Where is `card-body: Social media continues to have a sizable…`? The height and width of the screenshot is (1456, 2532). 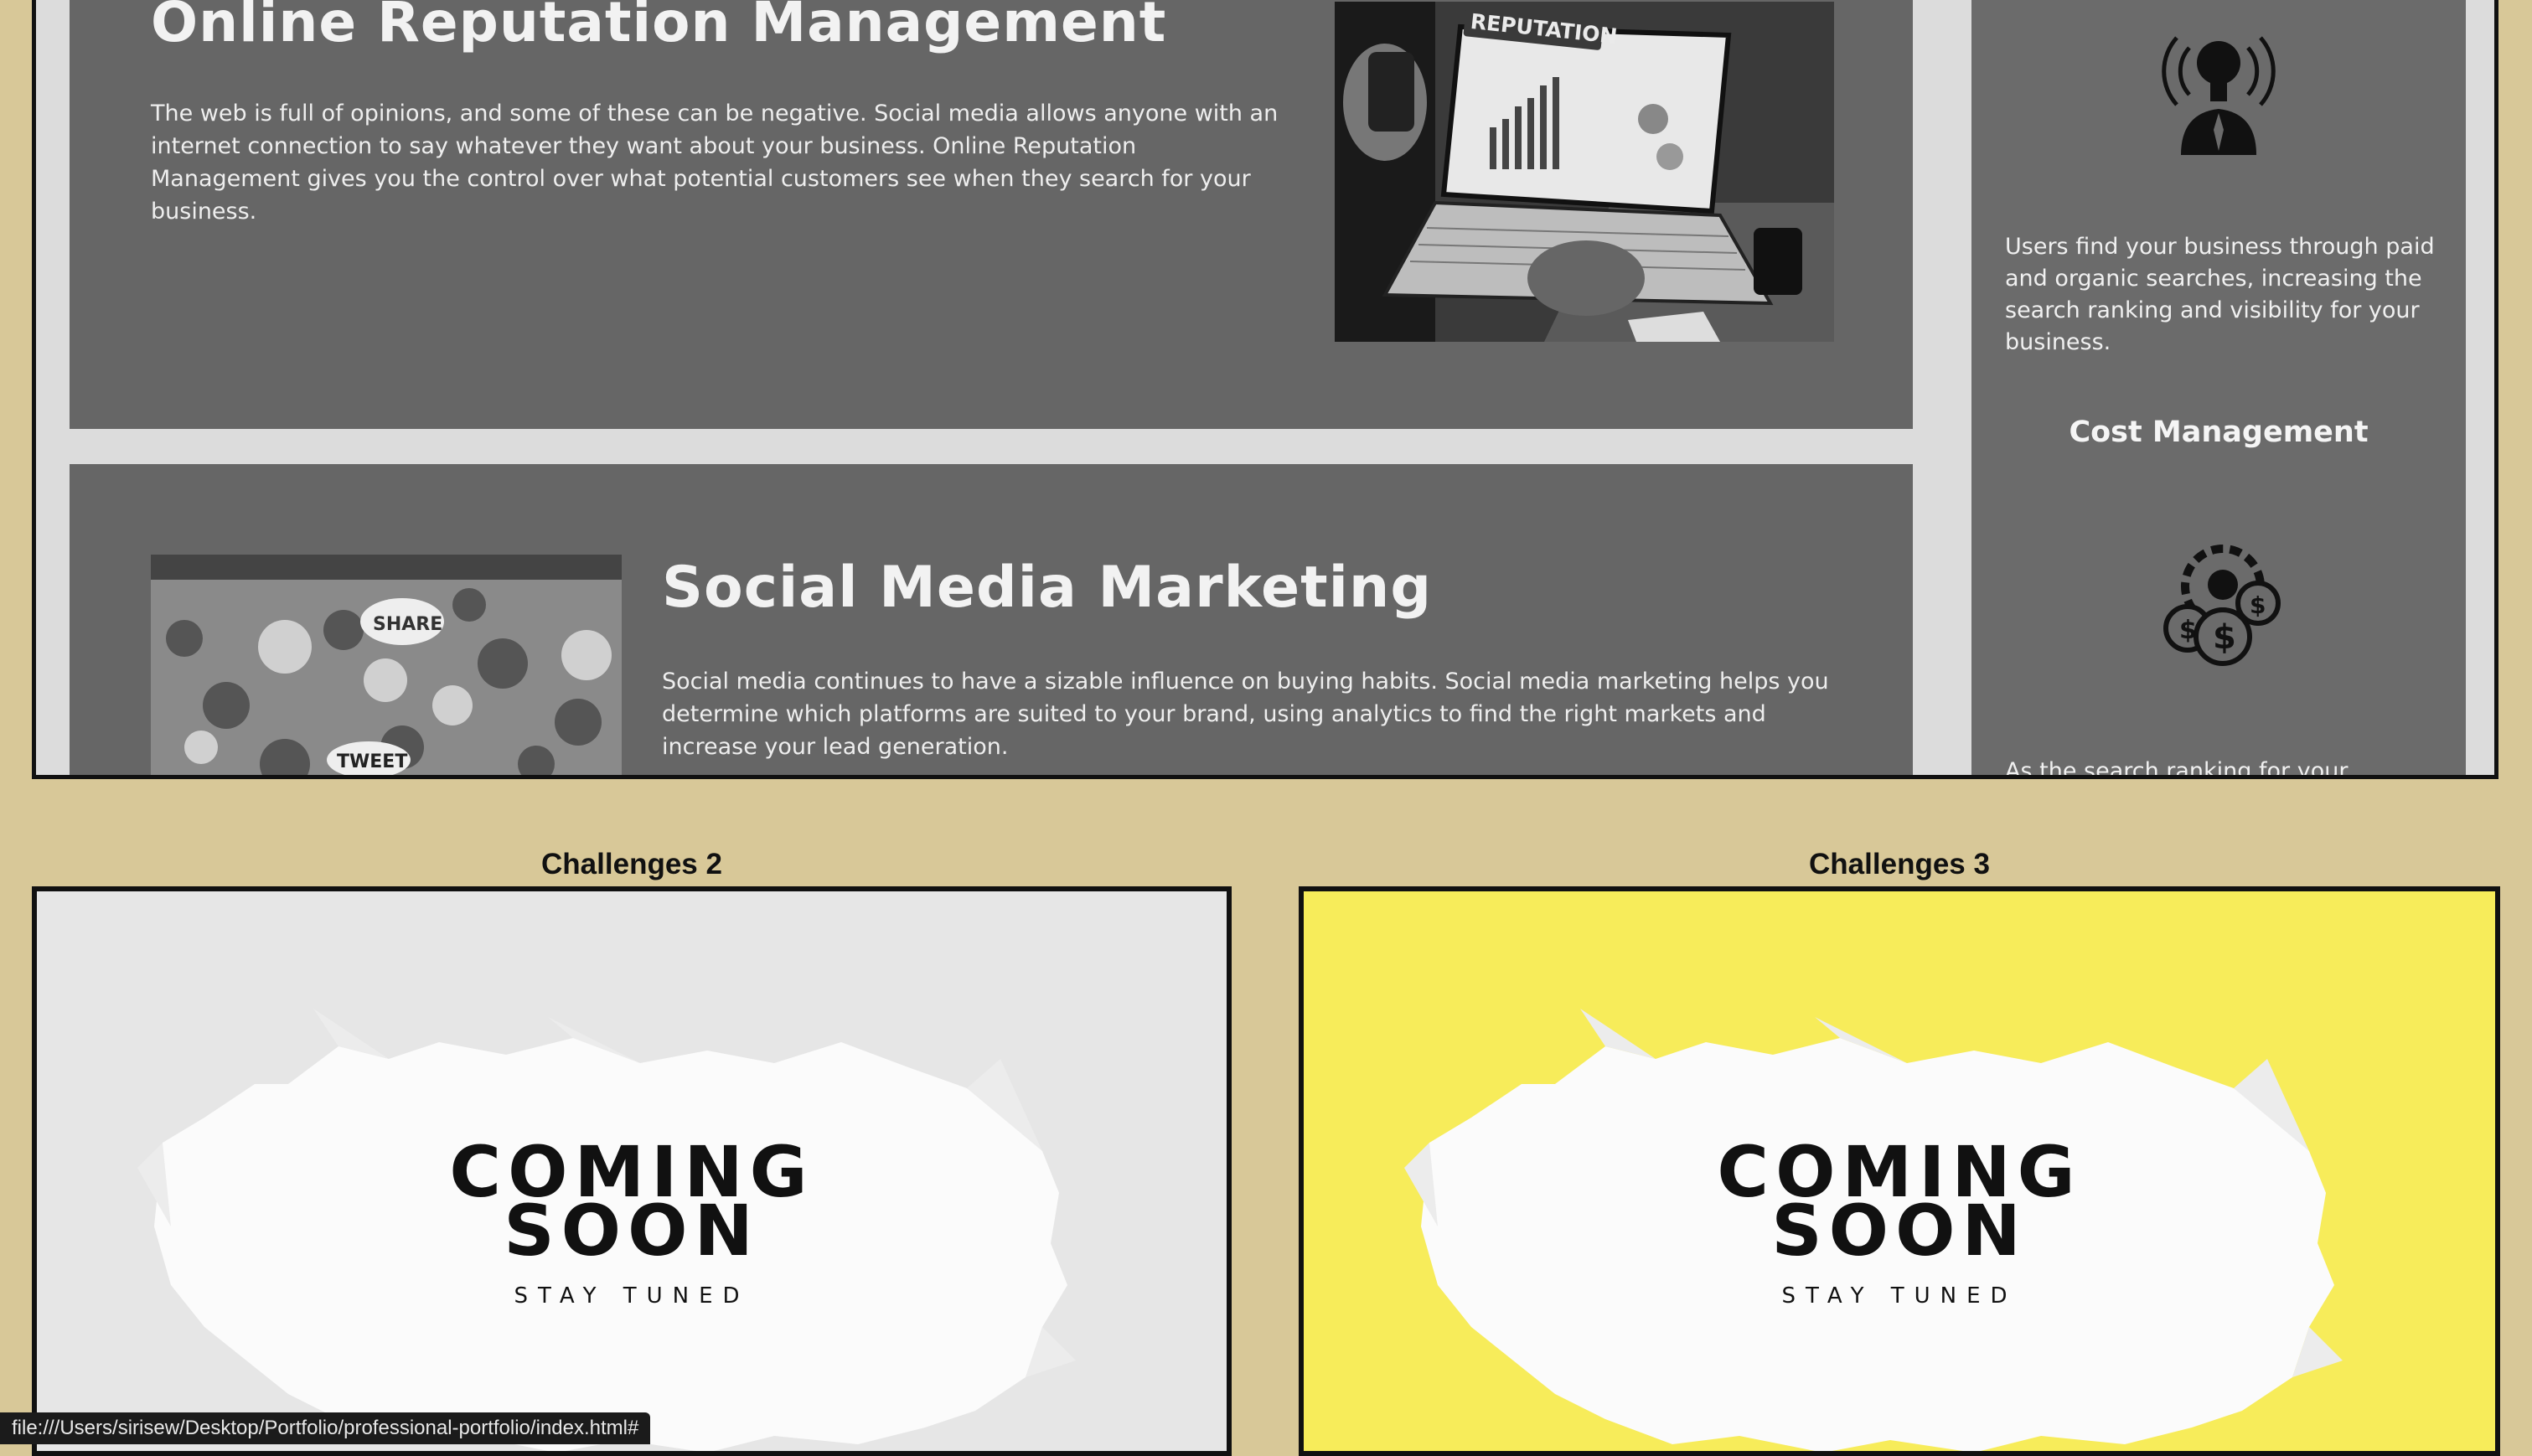 card-body: Social media continues to have a sizable… is located at coordinates (1245, 714).